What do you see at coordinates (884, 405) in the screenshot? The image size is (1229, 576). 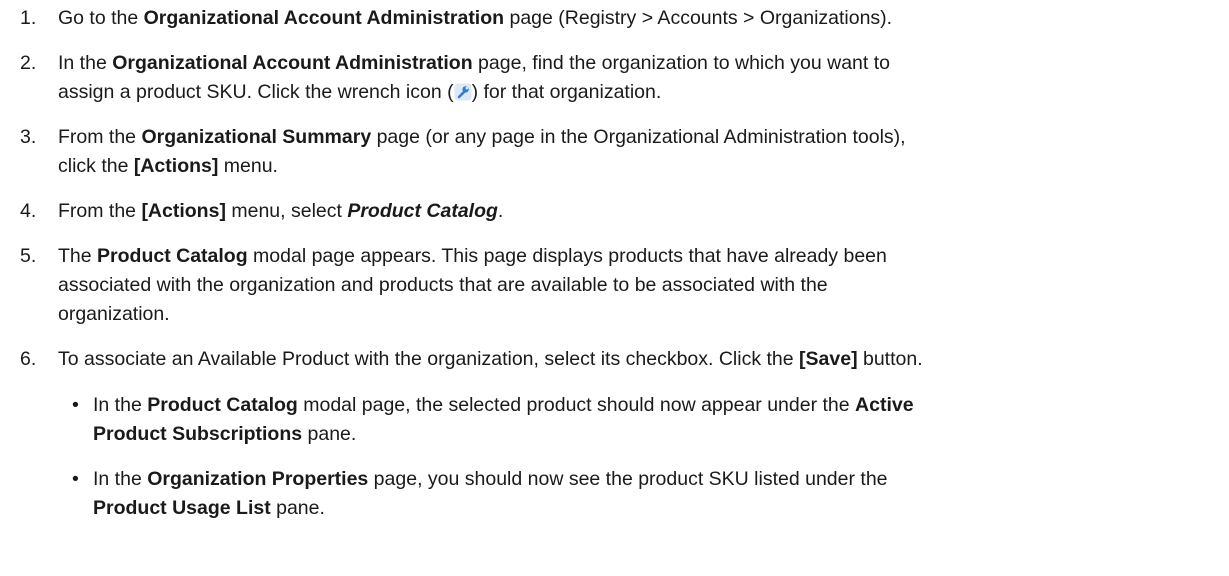 I see `pane-name: Active` at bounding box center [884, 405].